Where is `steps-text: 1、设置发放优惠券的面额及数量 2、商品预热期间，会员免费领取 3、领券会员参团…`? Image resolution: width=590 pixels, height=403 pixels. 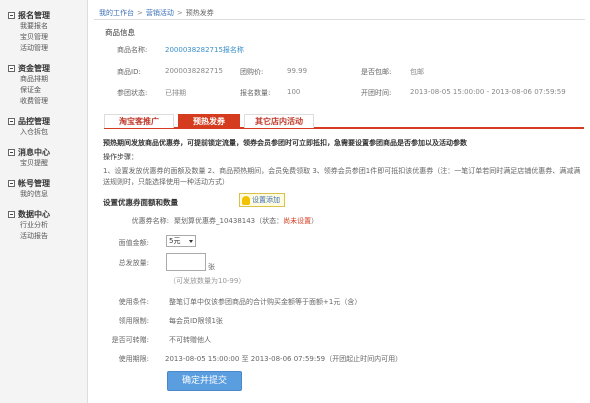 steps-text: 1、设置发放优惠券的面额及数量 2、商品预热期间，会员免费领取 3、领券会员参团… is located at coordinates (342, 176).